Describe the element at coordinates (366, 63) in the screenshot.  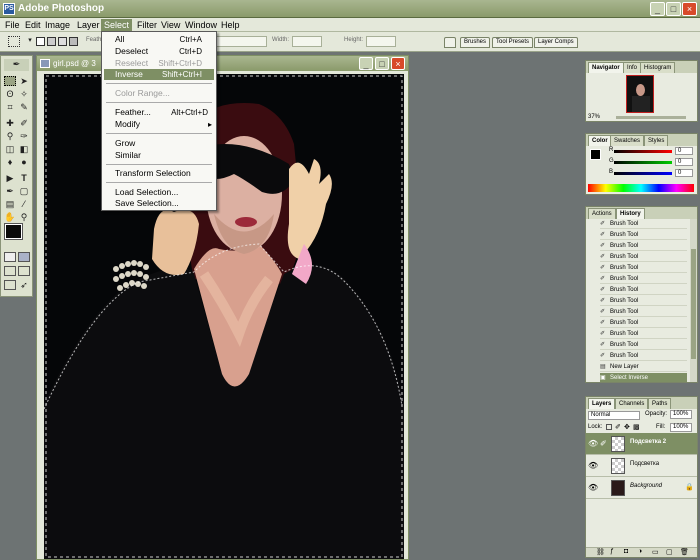
I see `doc-minimize-button: _` at that location.